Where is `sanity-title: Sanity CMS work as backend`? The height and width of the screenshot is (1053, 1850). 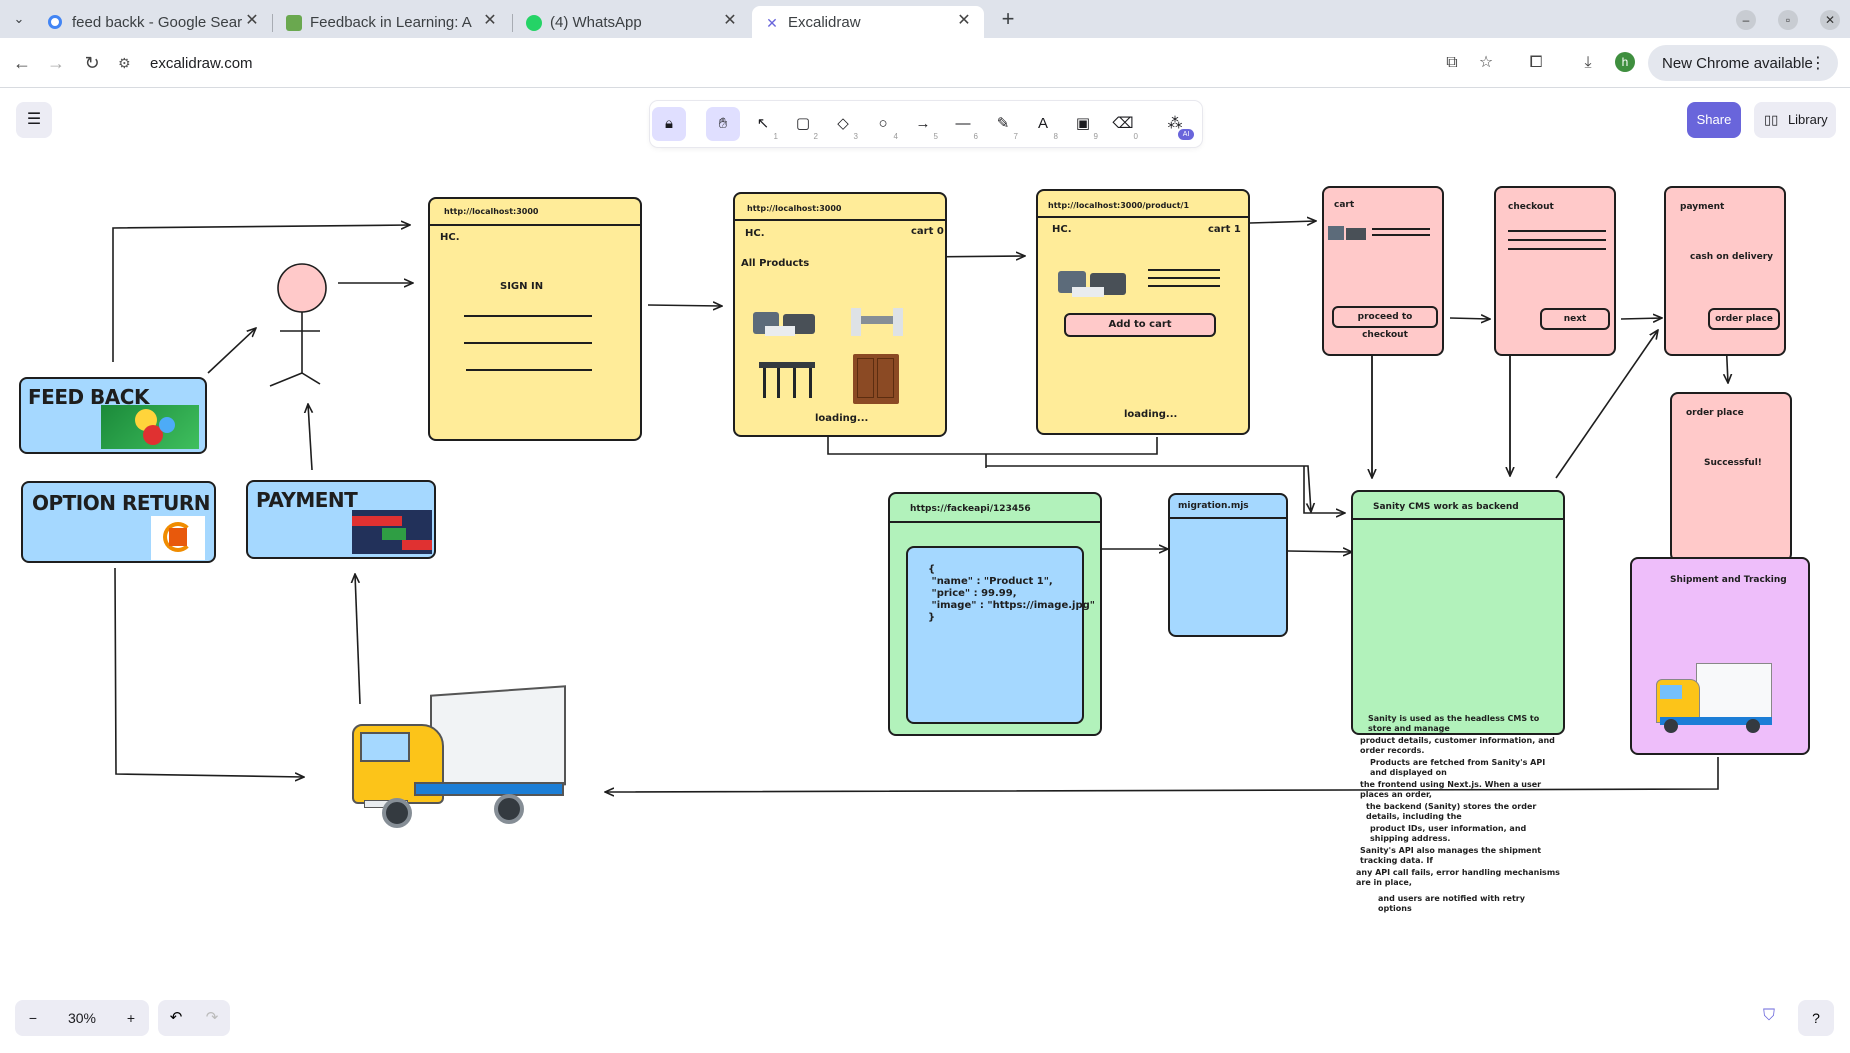 sanity-title: Sanity CMS work as backend is located at coordinates (1446, 507).